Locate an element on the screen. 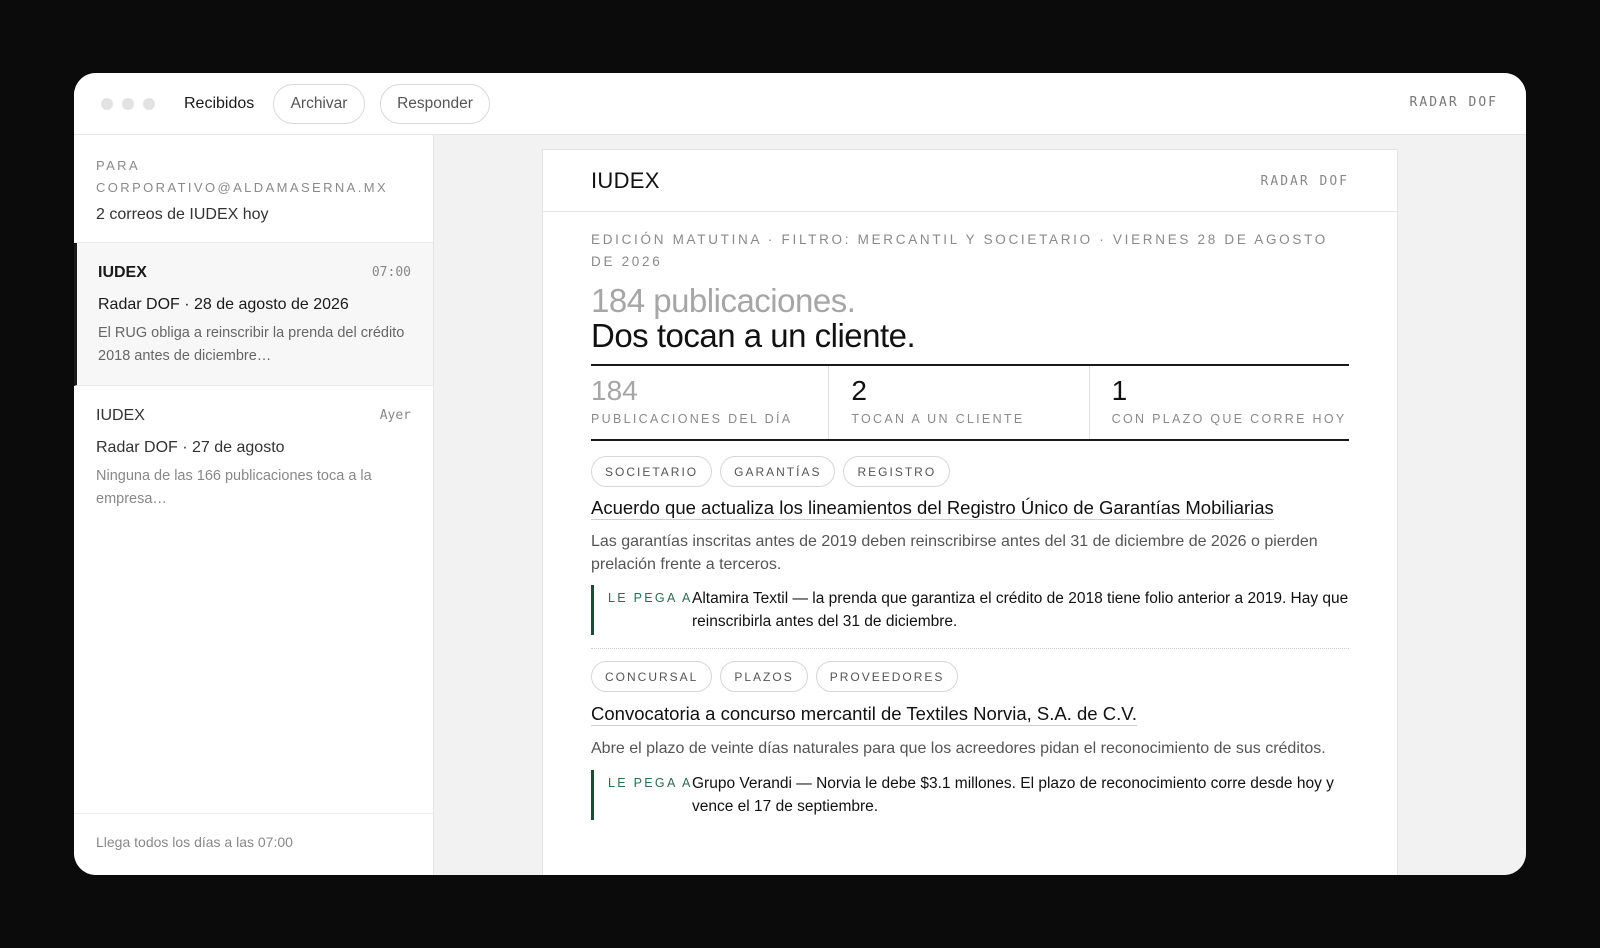 Image resolution: width=1600 pixels, height=948 pixels. stat-deadlines-today: 1 CON PLAZO QUE CORRE HOY is located at coordinates (1218, 402).